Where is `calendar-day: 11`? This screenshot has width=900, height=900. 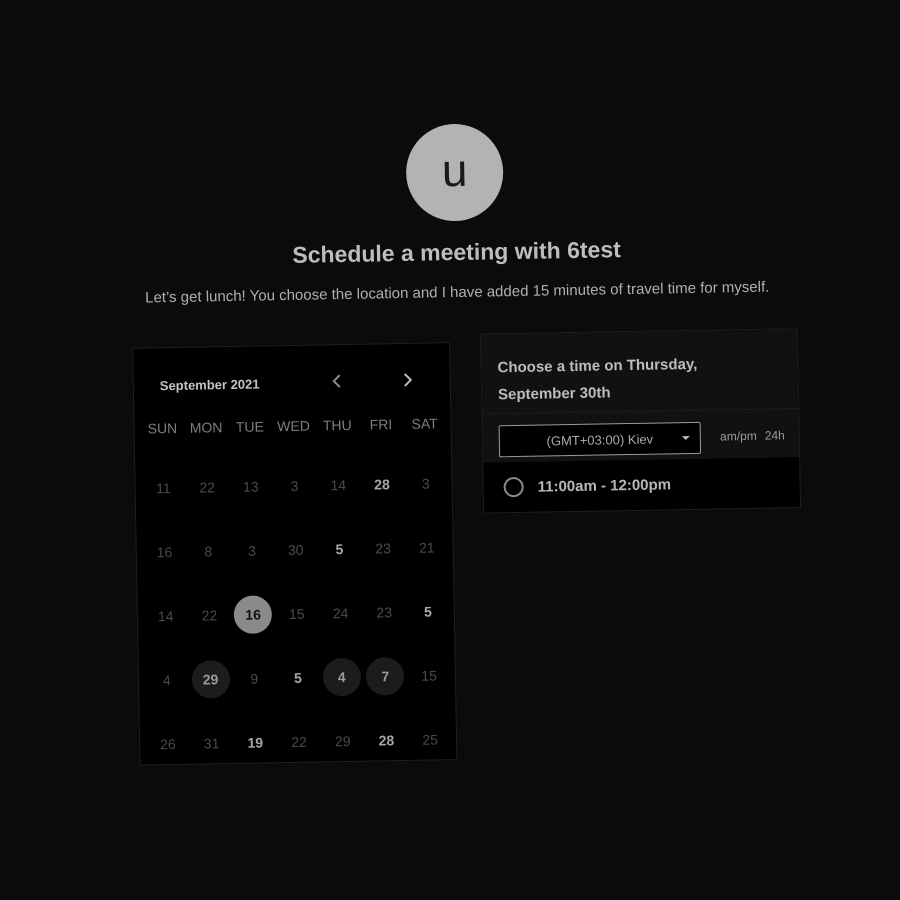
calendar-day: 11 is located at coordinates (163, 488).